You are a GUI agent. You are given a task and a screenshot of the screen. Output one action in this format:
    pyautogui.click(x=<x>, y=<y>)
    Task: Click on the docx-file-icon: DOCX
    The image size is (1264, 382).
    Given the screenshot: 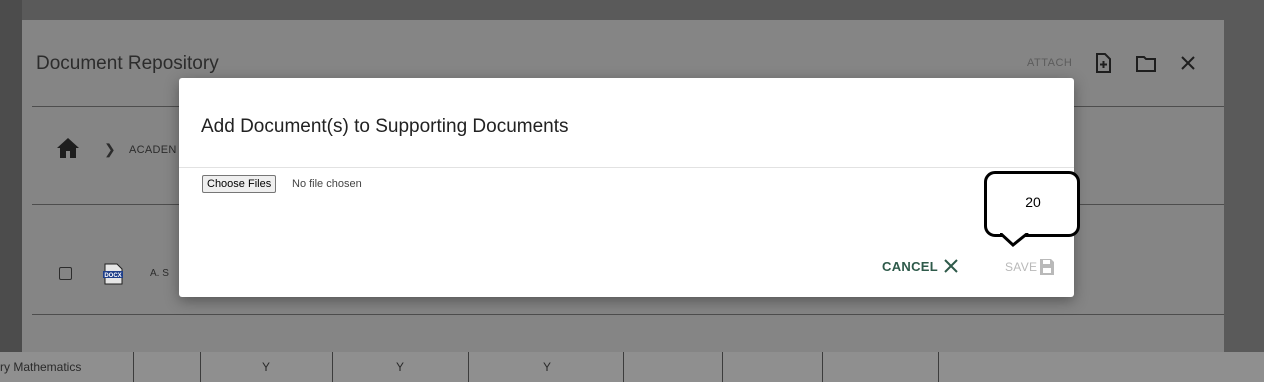 What is the action you would take?
    pyautogui.click(x=113, y=274)
    